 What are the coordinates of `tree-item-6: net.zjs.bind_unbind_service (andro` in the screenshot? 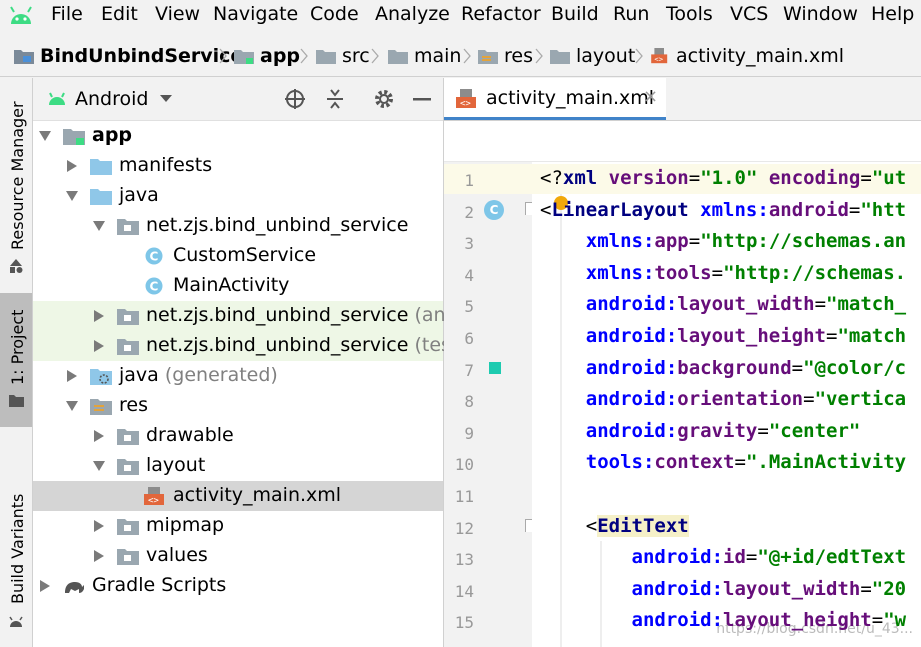 It's located at (255, 316).